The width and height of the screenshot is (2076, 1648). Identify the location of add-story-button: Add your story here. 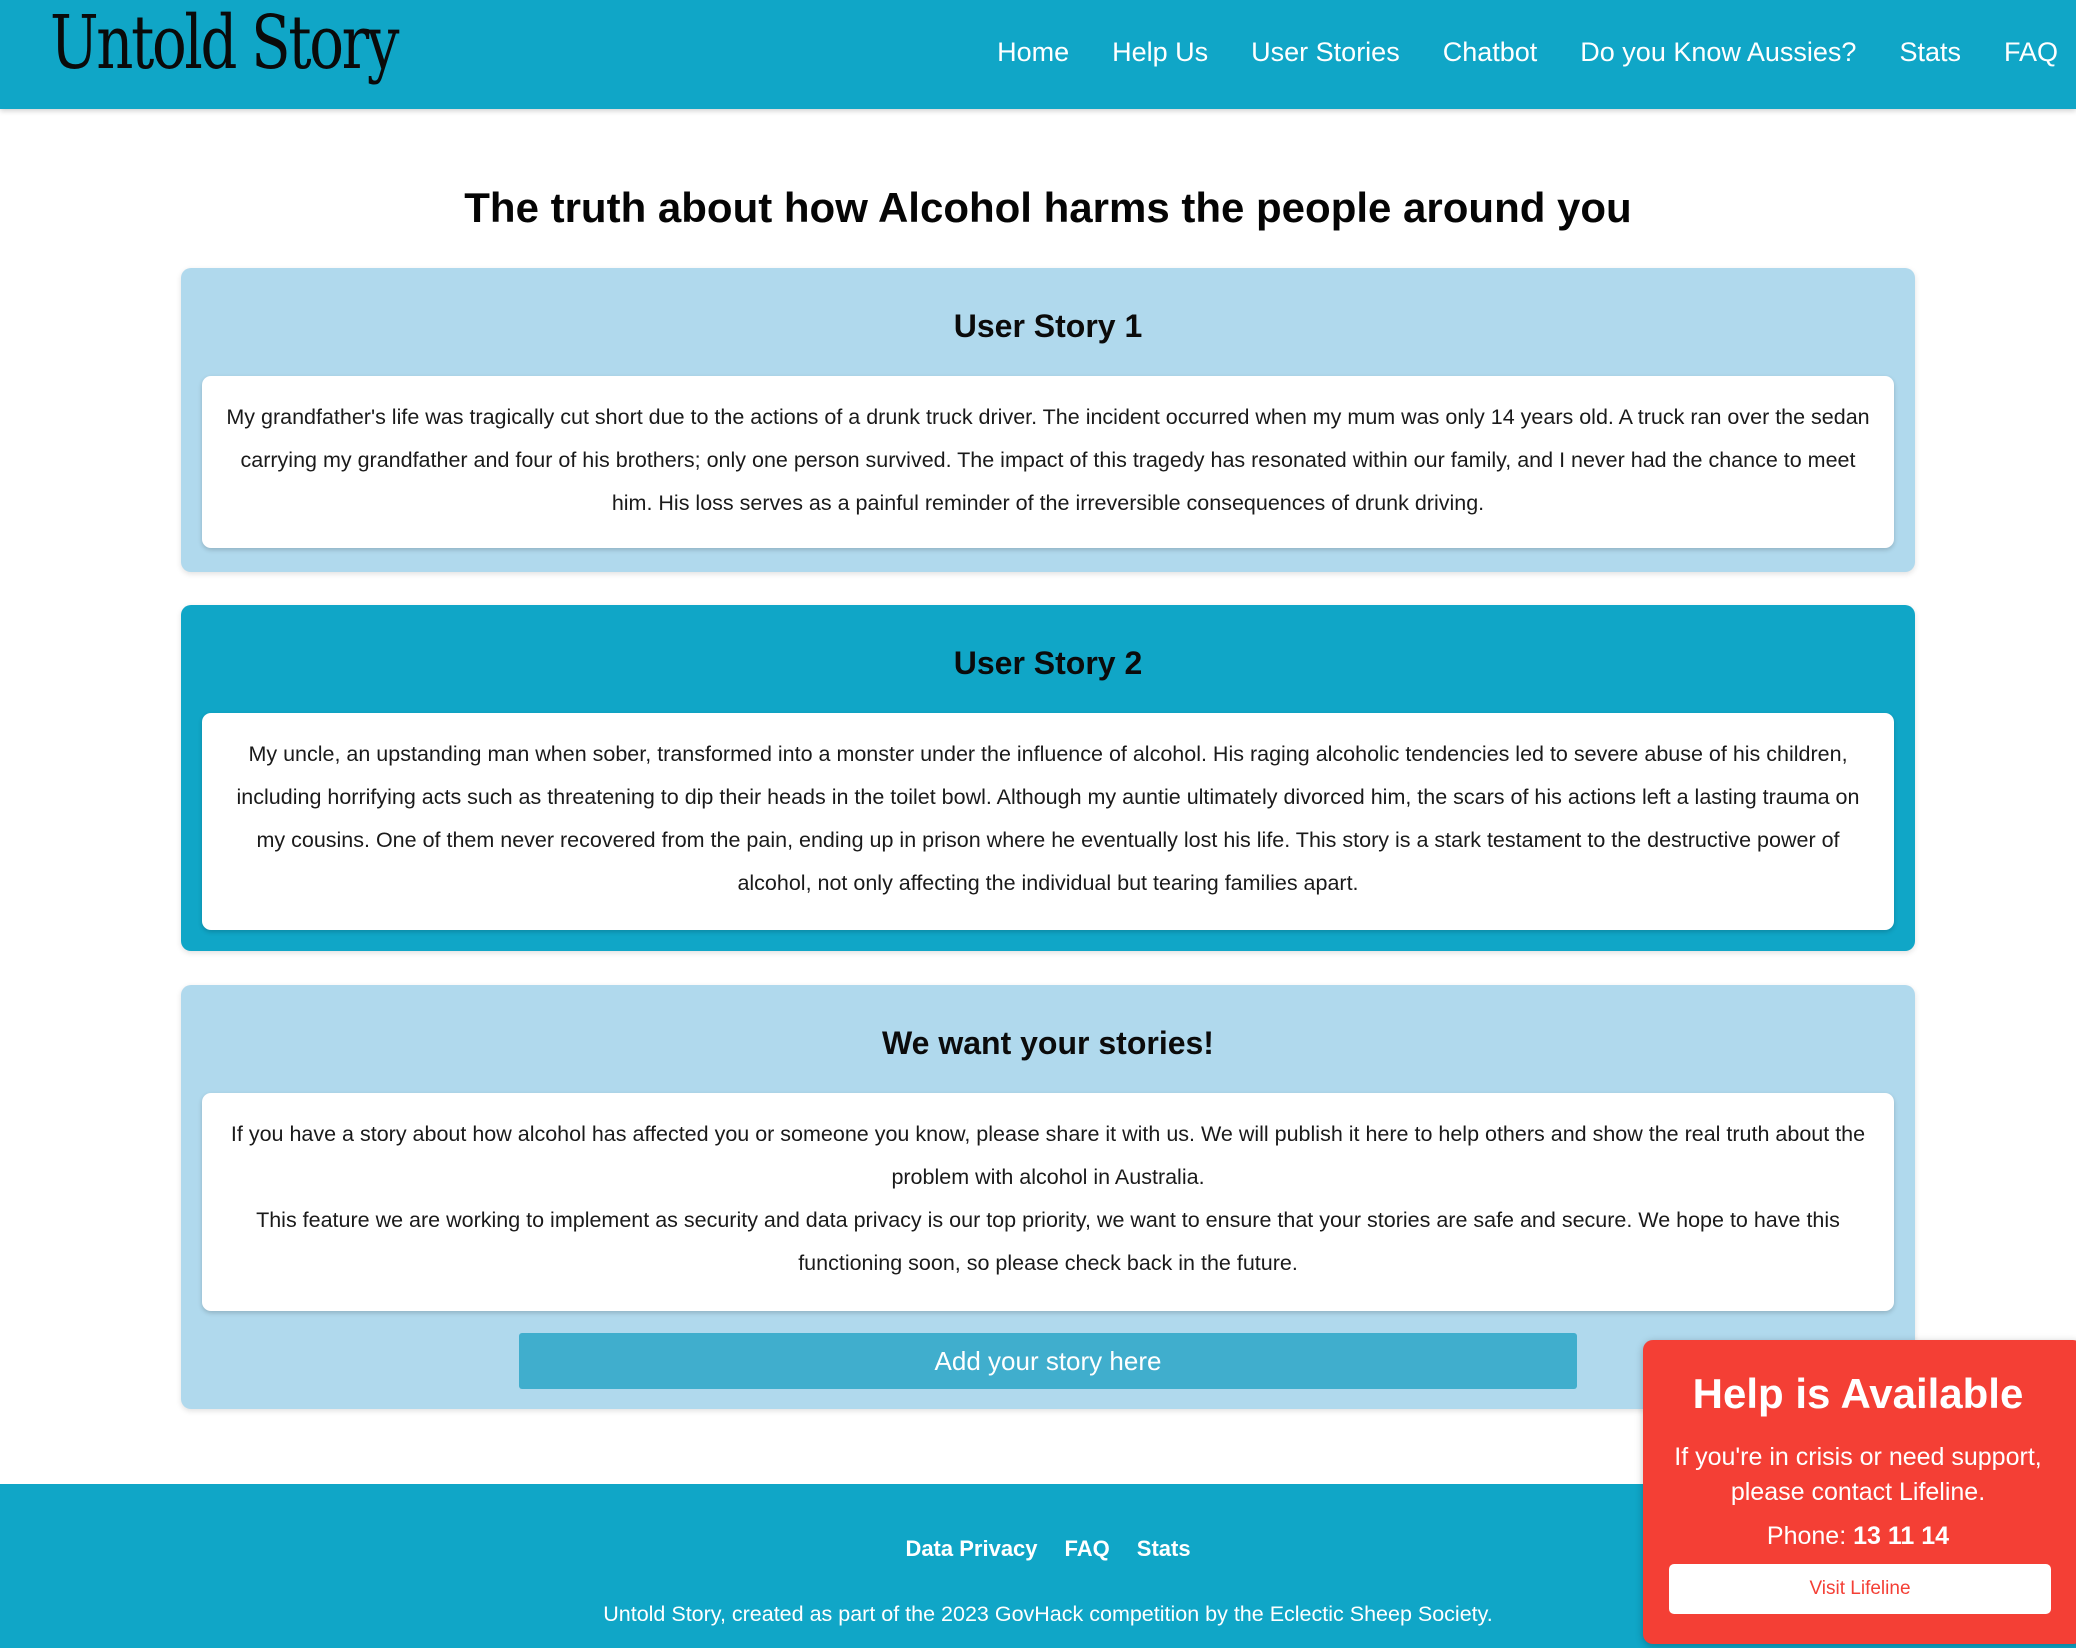
(1048, 1361).